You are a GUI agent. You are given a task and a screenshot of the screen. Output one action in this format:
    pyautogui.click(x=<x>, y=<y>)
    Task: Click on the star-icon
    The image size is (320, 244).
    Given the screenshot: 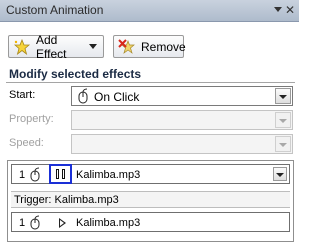 What is the action you would take?
    pyautogui.click(x=22, y=46)
    